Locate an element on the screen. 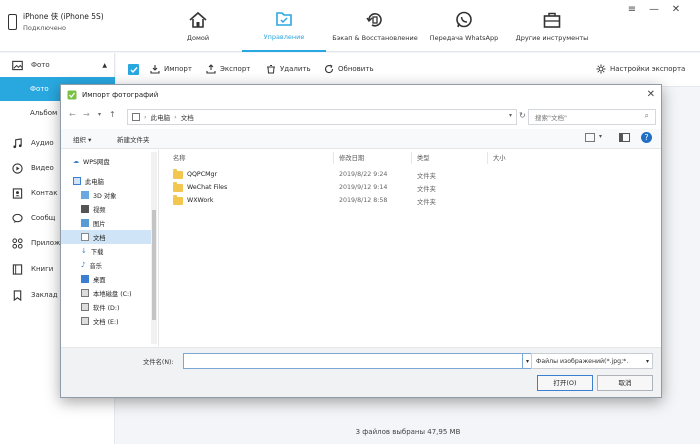  select-all-checkbox is located at coordinates (133, 69).